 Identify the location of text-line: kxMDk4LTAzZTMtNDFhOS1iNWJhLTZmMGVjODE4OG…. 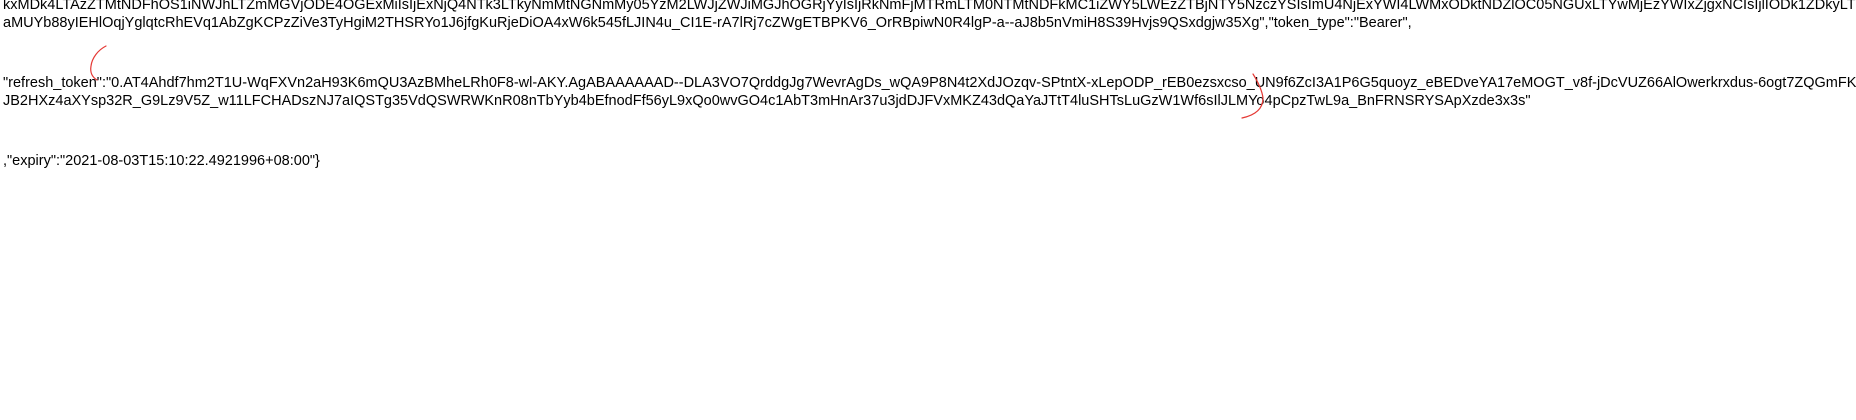
(929, 6).